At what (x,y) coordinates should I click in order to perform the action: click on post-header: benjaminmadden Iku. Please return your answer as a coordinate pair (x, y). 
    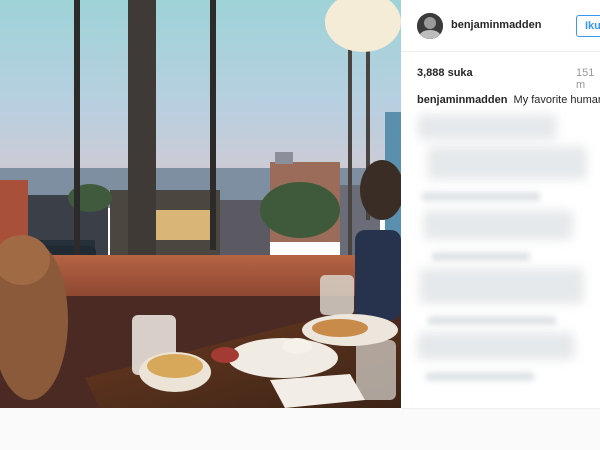
    Looking at the image, I should click on (500, 26).